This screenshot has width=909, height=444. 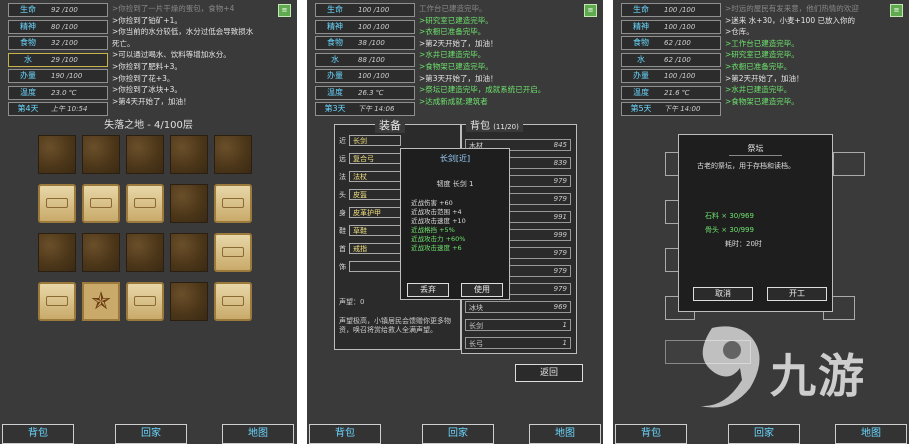 What do you see at coordinates (58, 10) in the screenshot?
I see `stat-hp: 生命 92 /100` at bounding box center [58, 10].